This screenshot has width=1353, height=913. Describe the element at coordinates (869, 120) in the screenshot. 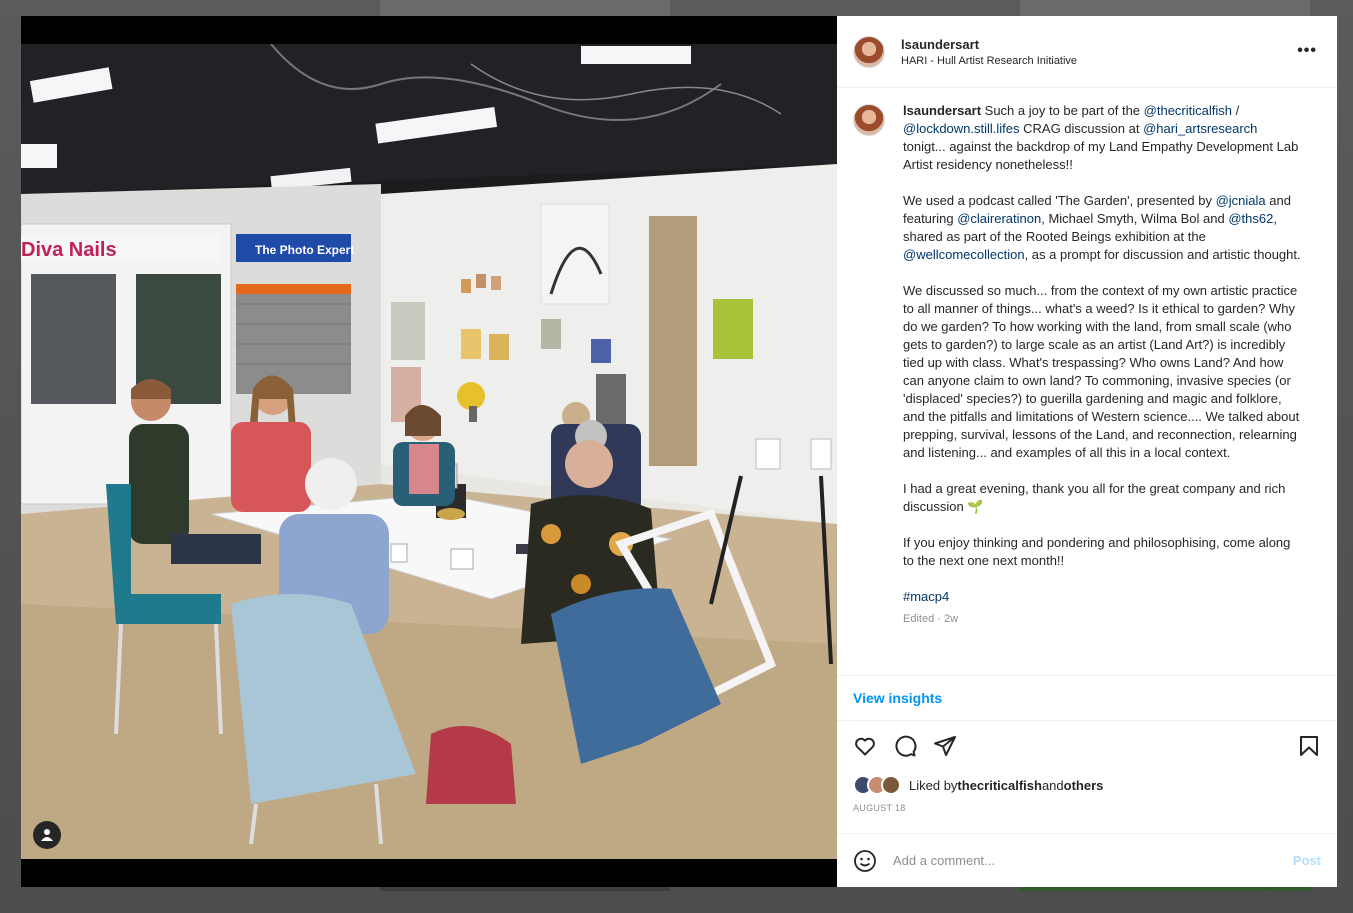

I see `caption-avatar` at that location.